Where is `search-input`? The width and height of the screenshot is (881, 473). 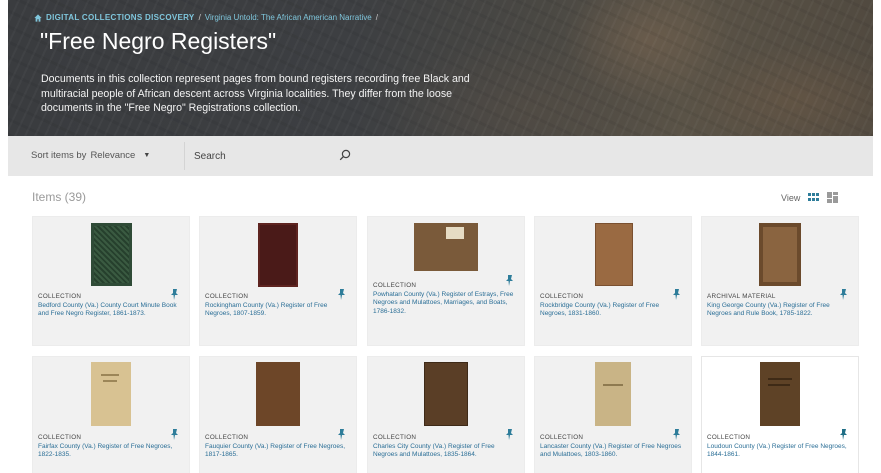 search-input is located at coordinates (259, 156).